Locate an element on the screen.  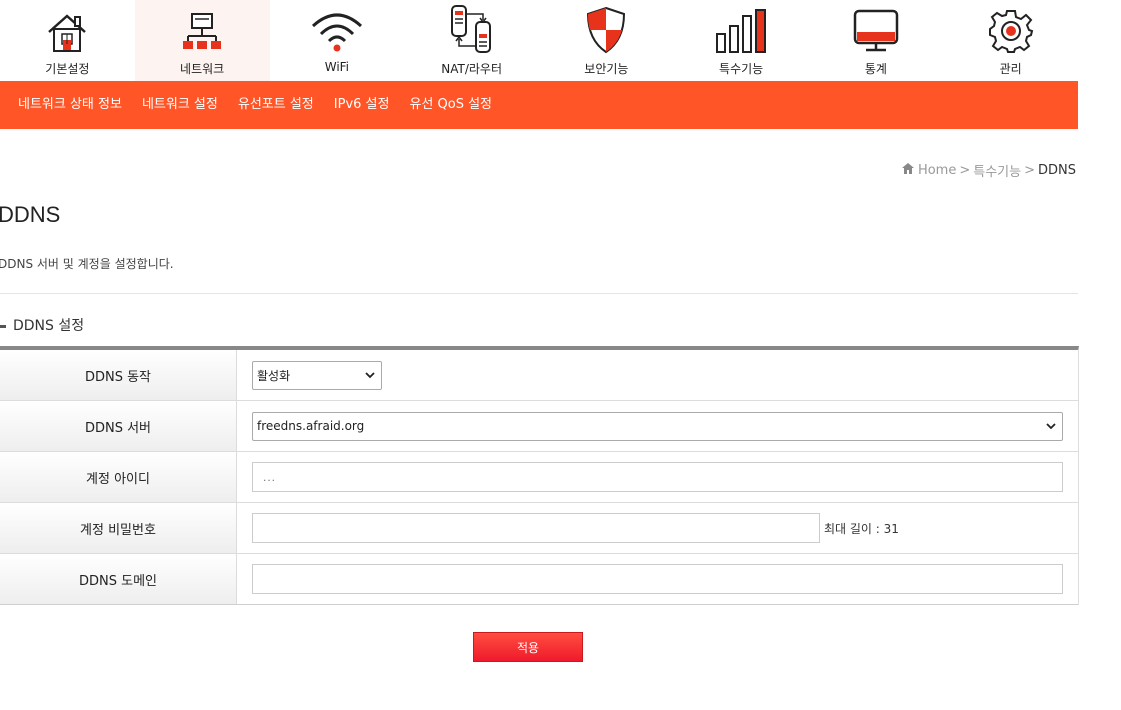
nav-label: 통계 is located at coordinates (875, 69).